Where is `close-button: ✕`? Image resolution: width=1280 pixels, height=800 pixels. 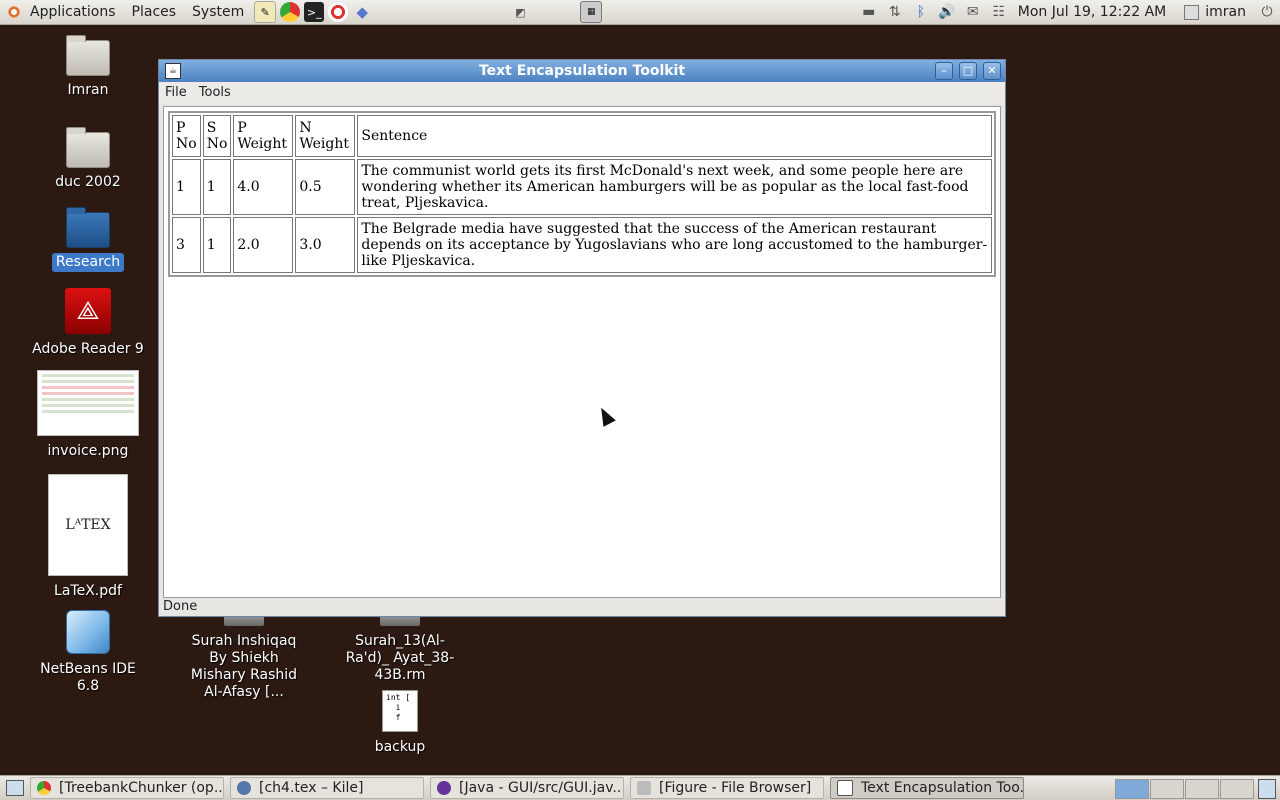
close-button: ✕ is located at coordinates (992, 71).